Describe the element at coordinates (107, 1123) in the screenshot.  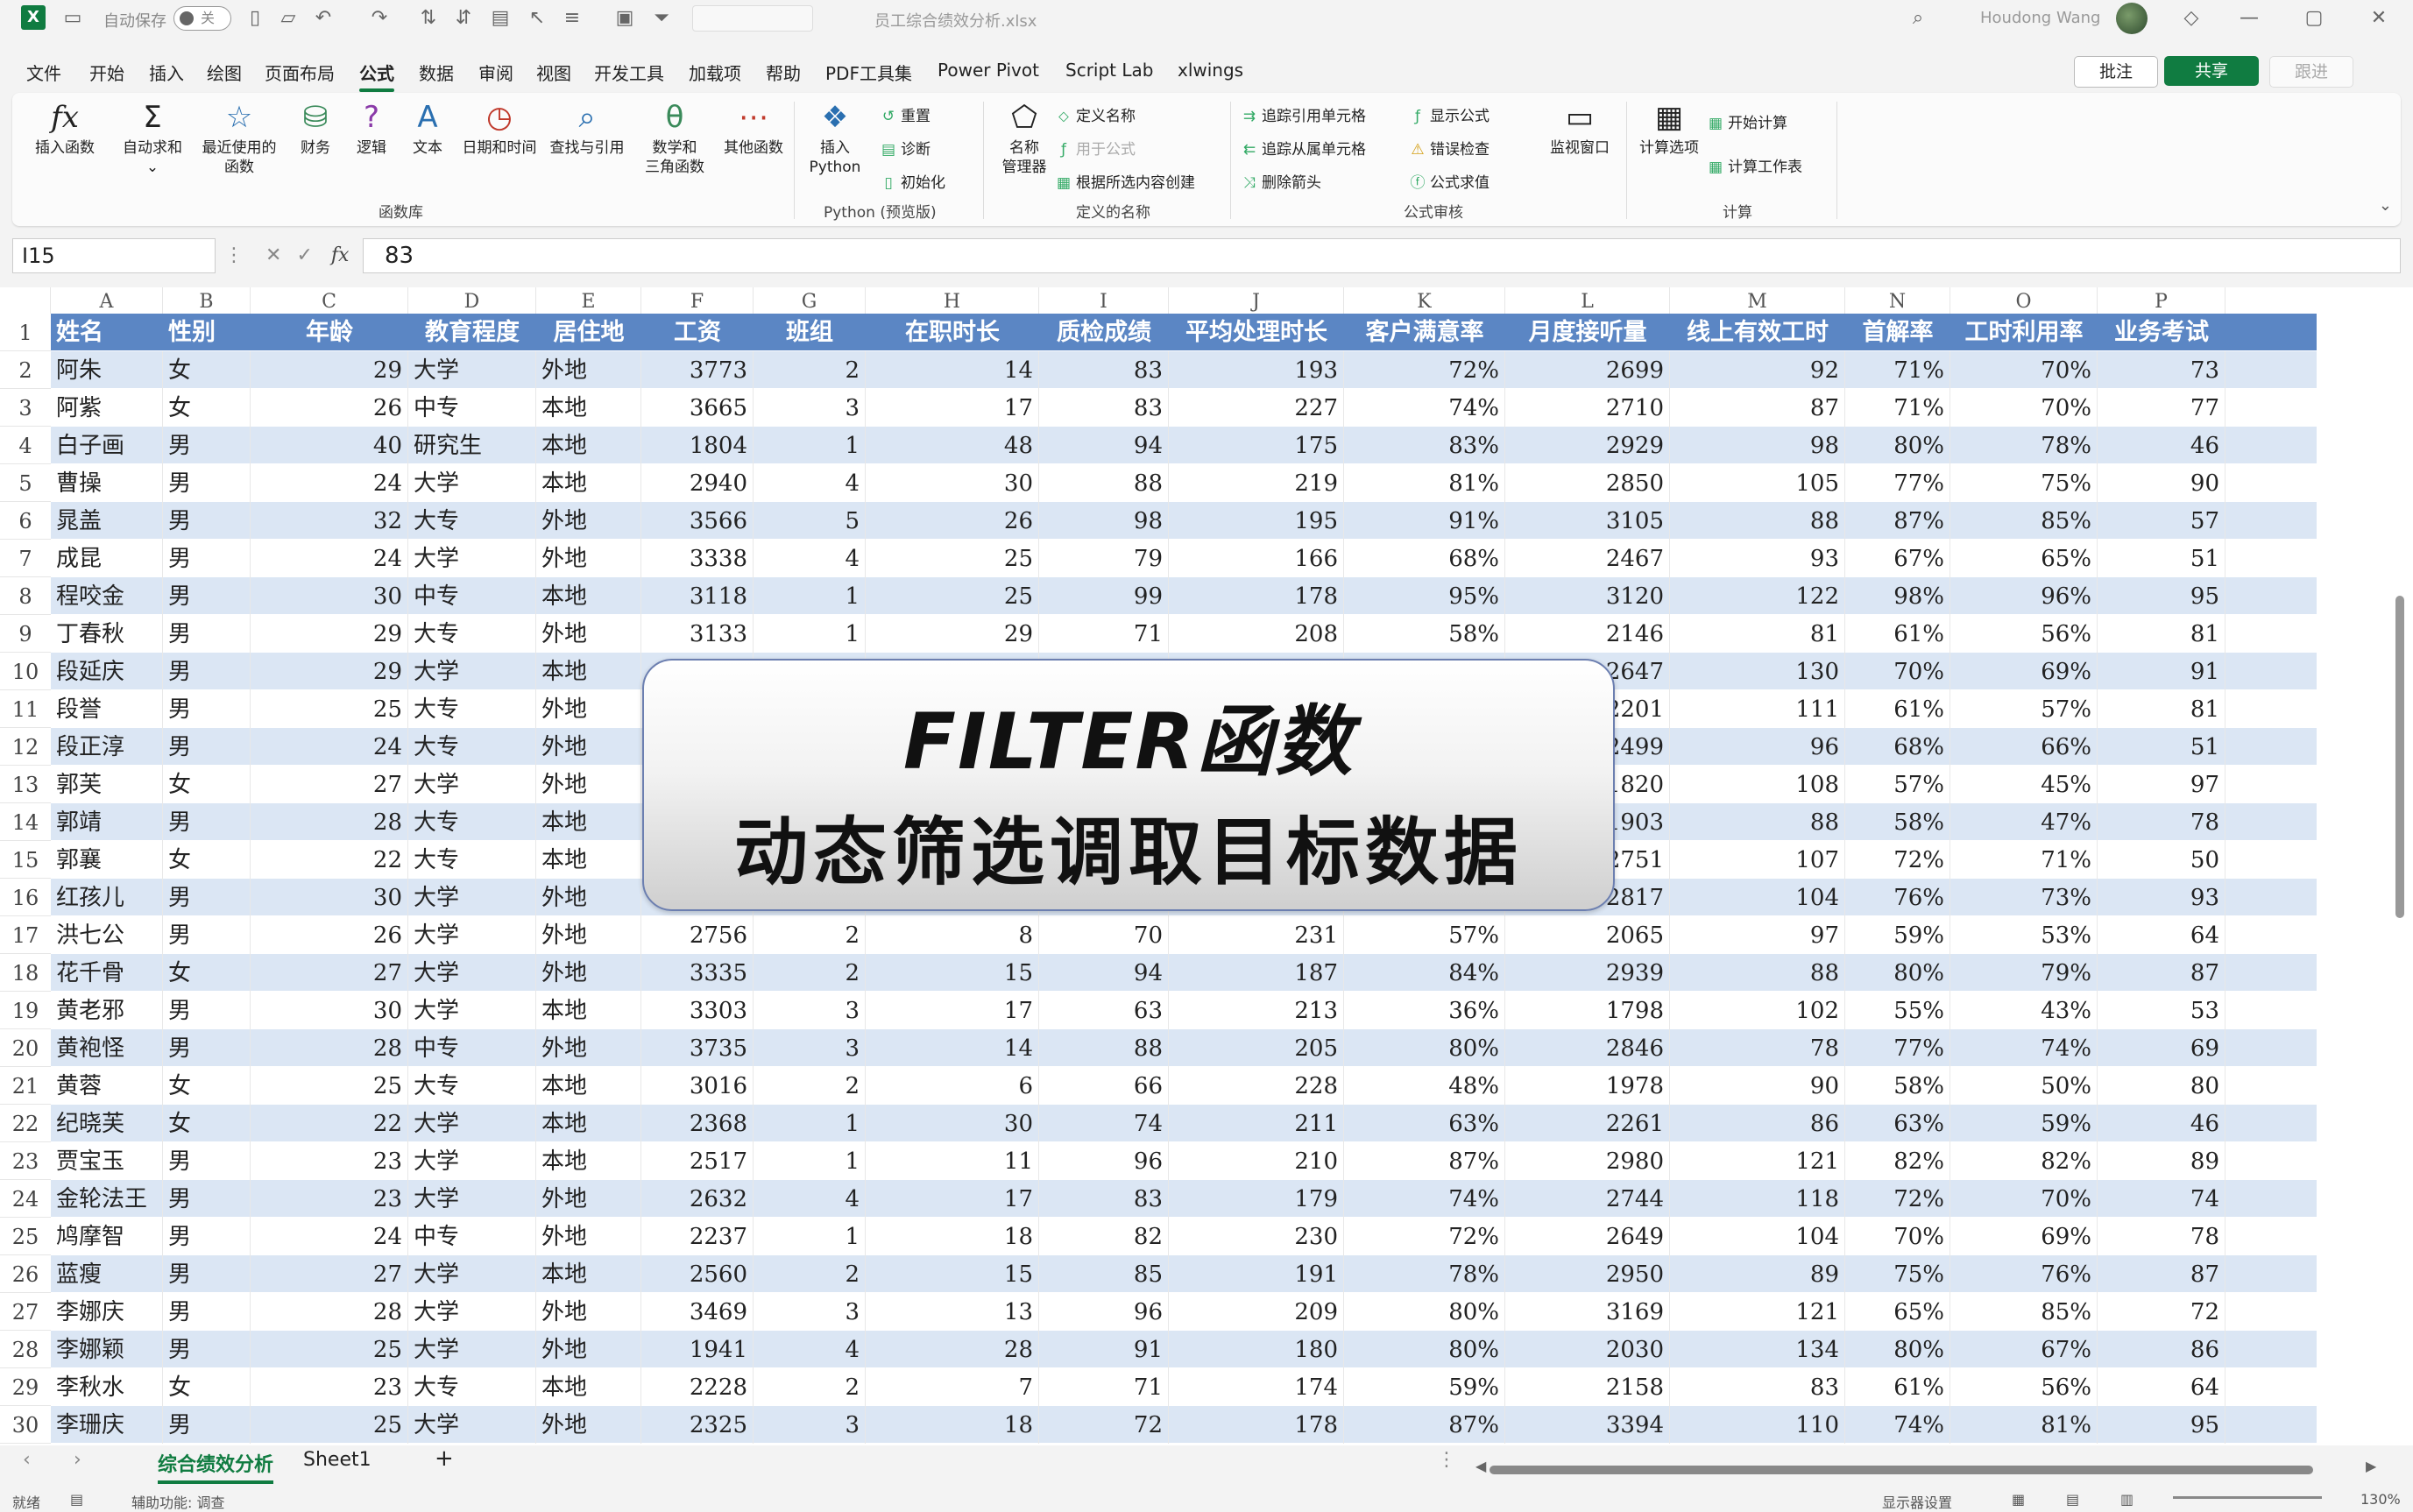
I see `table-cell: 纪晓芙` at that location.